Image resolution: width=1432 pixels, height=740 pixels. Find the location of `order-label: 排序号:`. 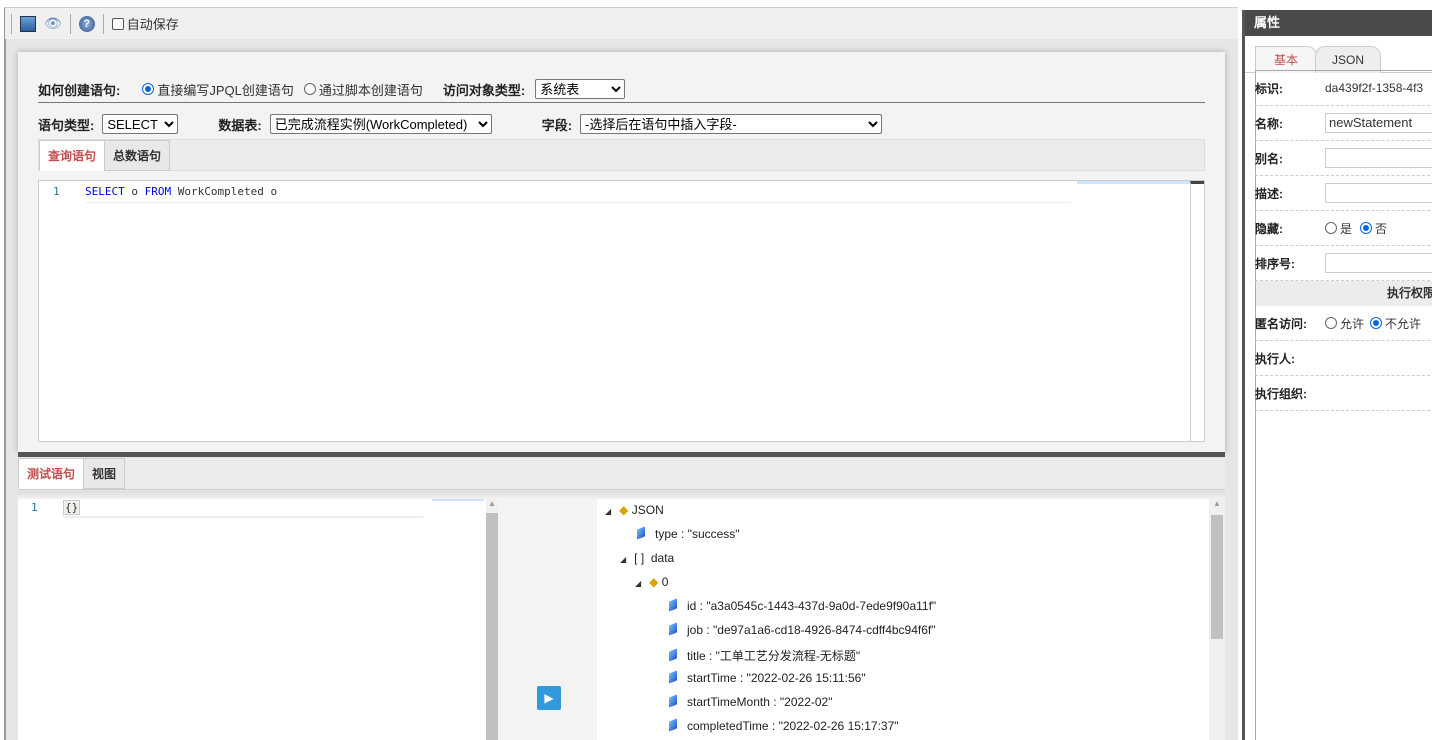

order-label: 排序号: is located at coordinates (1275, 263).